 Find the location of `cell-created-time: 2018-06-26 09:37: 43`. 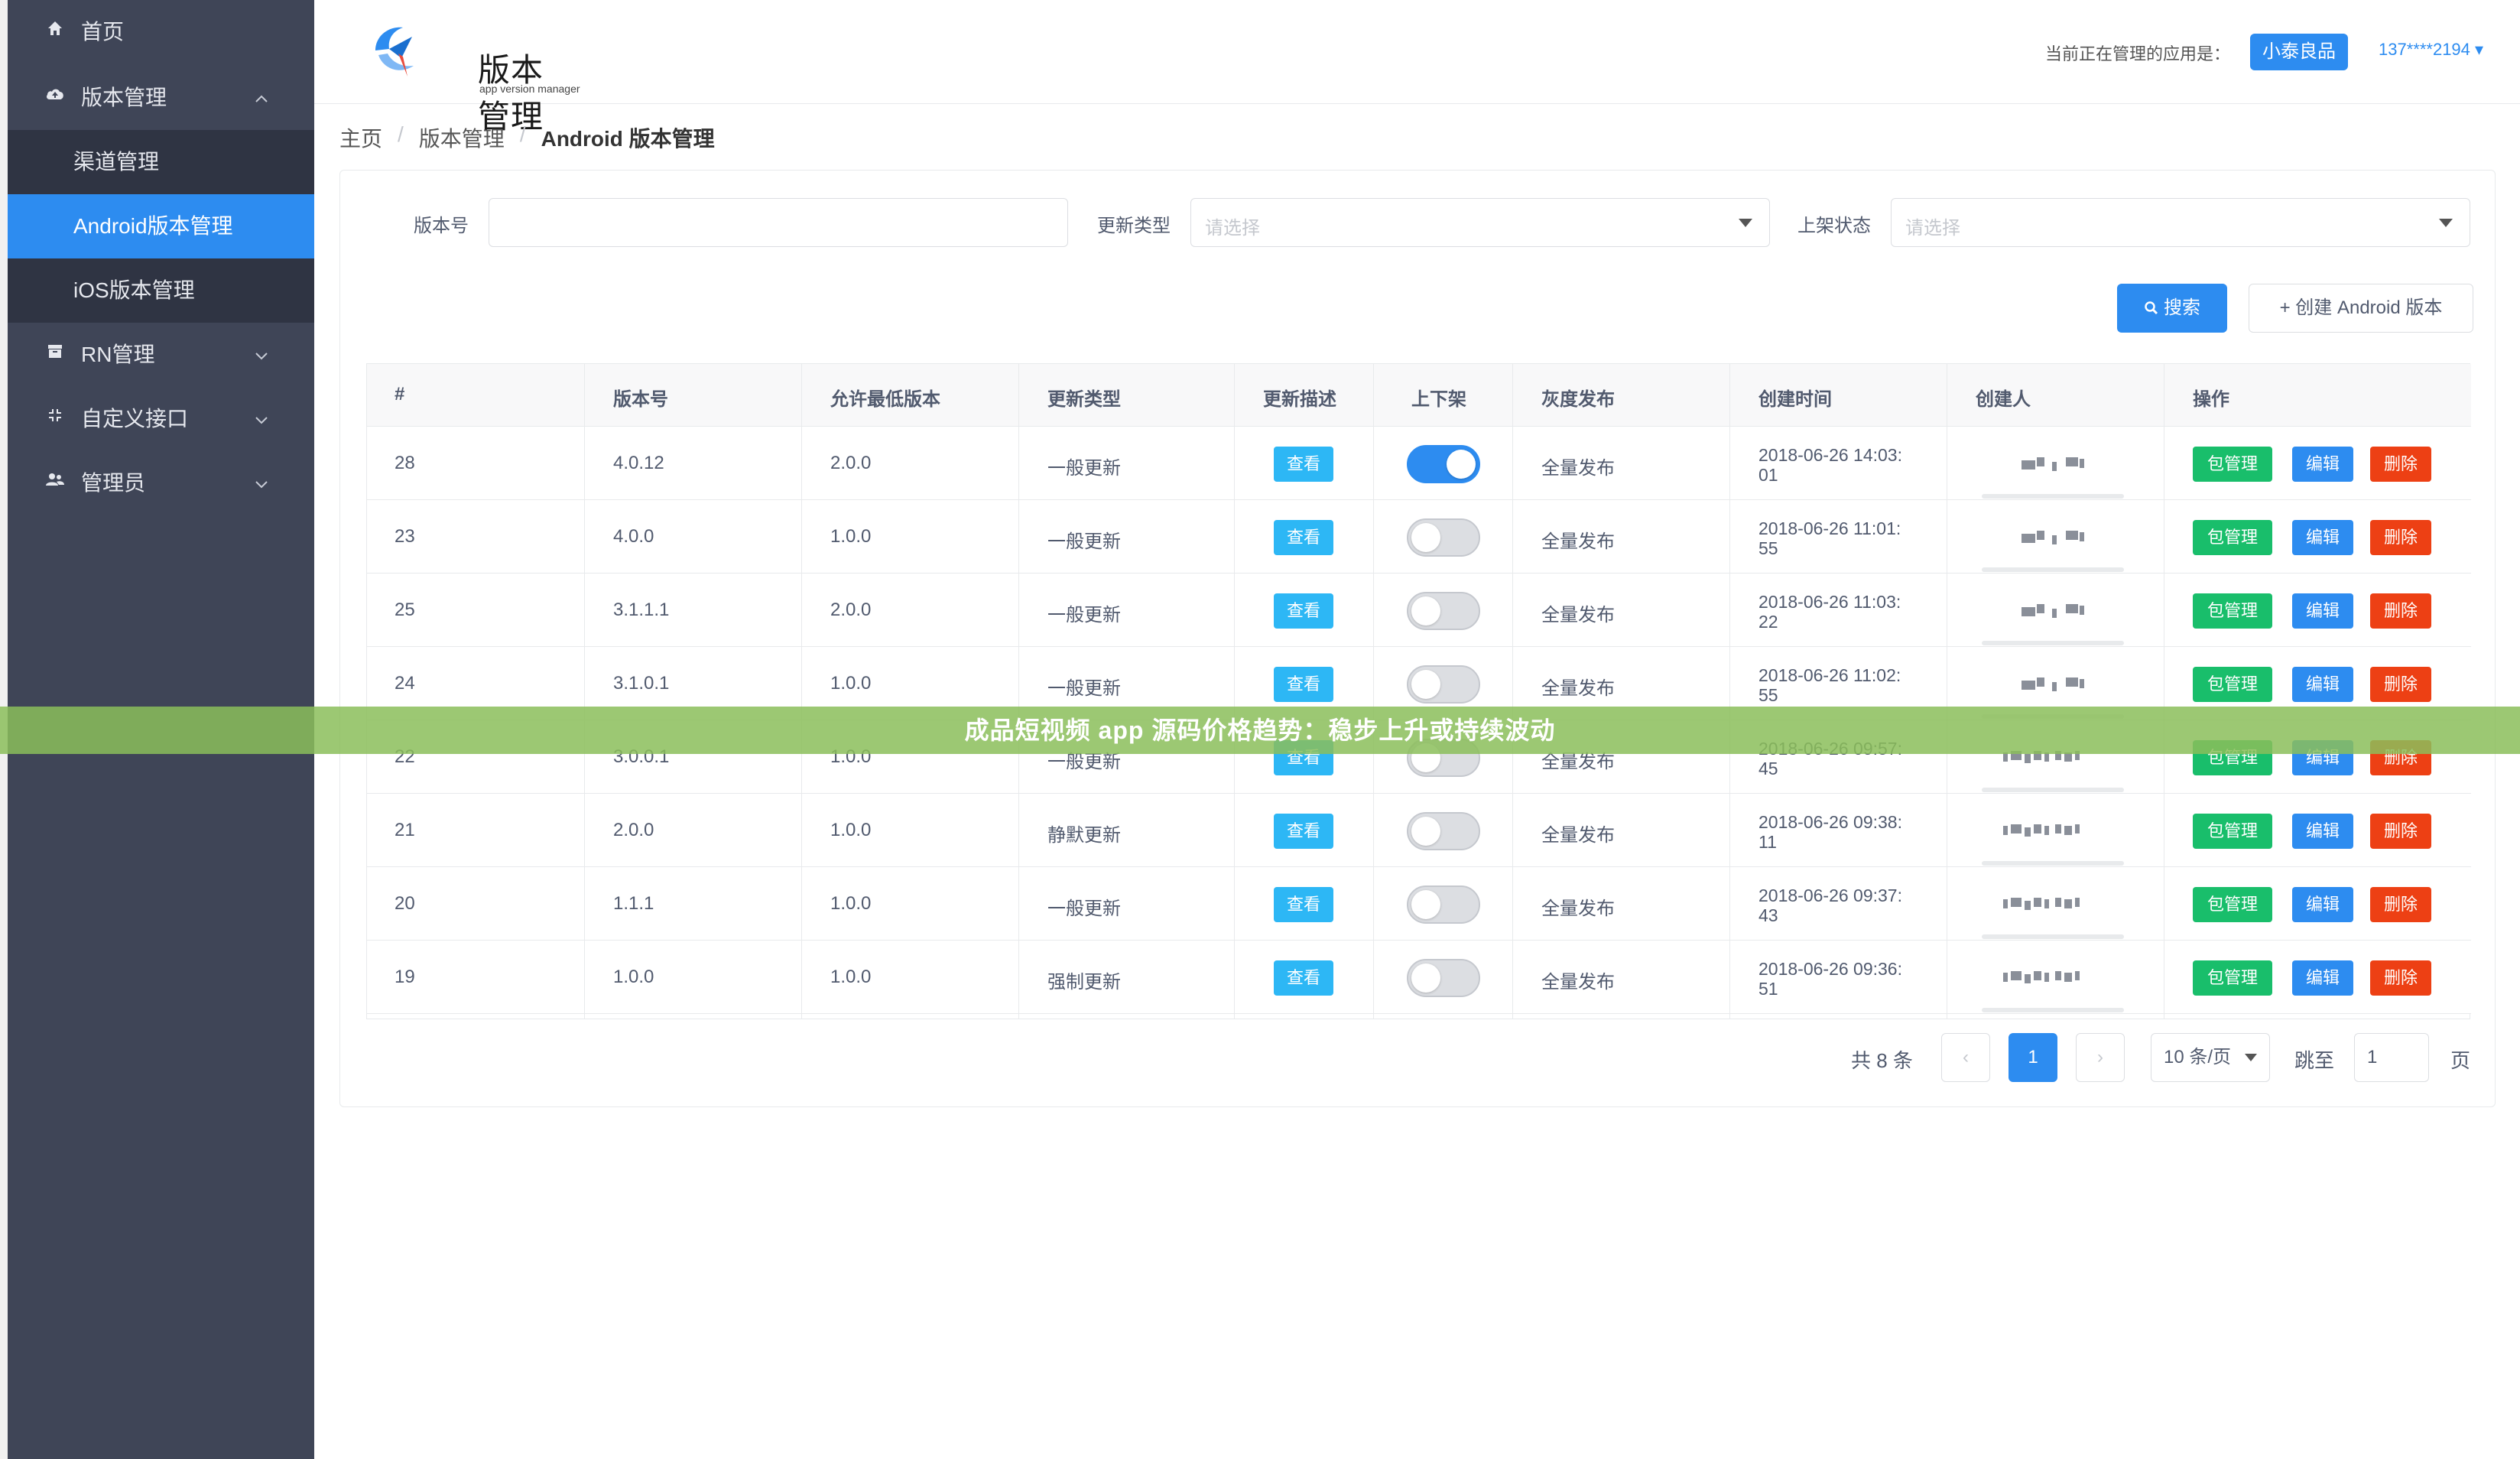

cell-created-time: 2018-06-26 09:37: 43 is located at coordinates (1846, 905).